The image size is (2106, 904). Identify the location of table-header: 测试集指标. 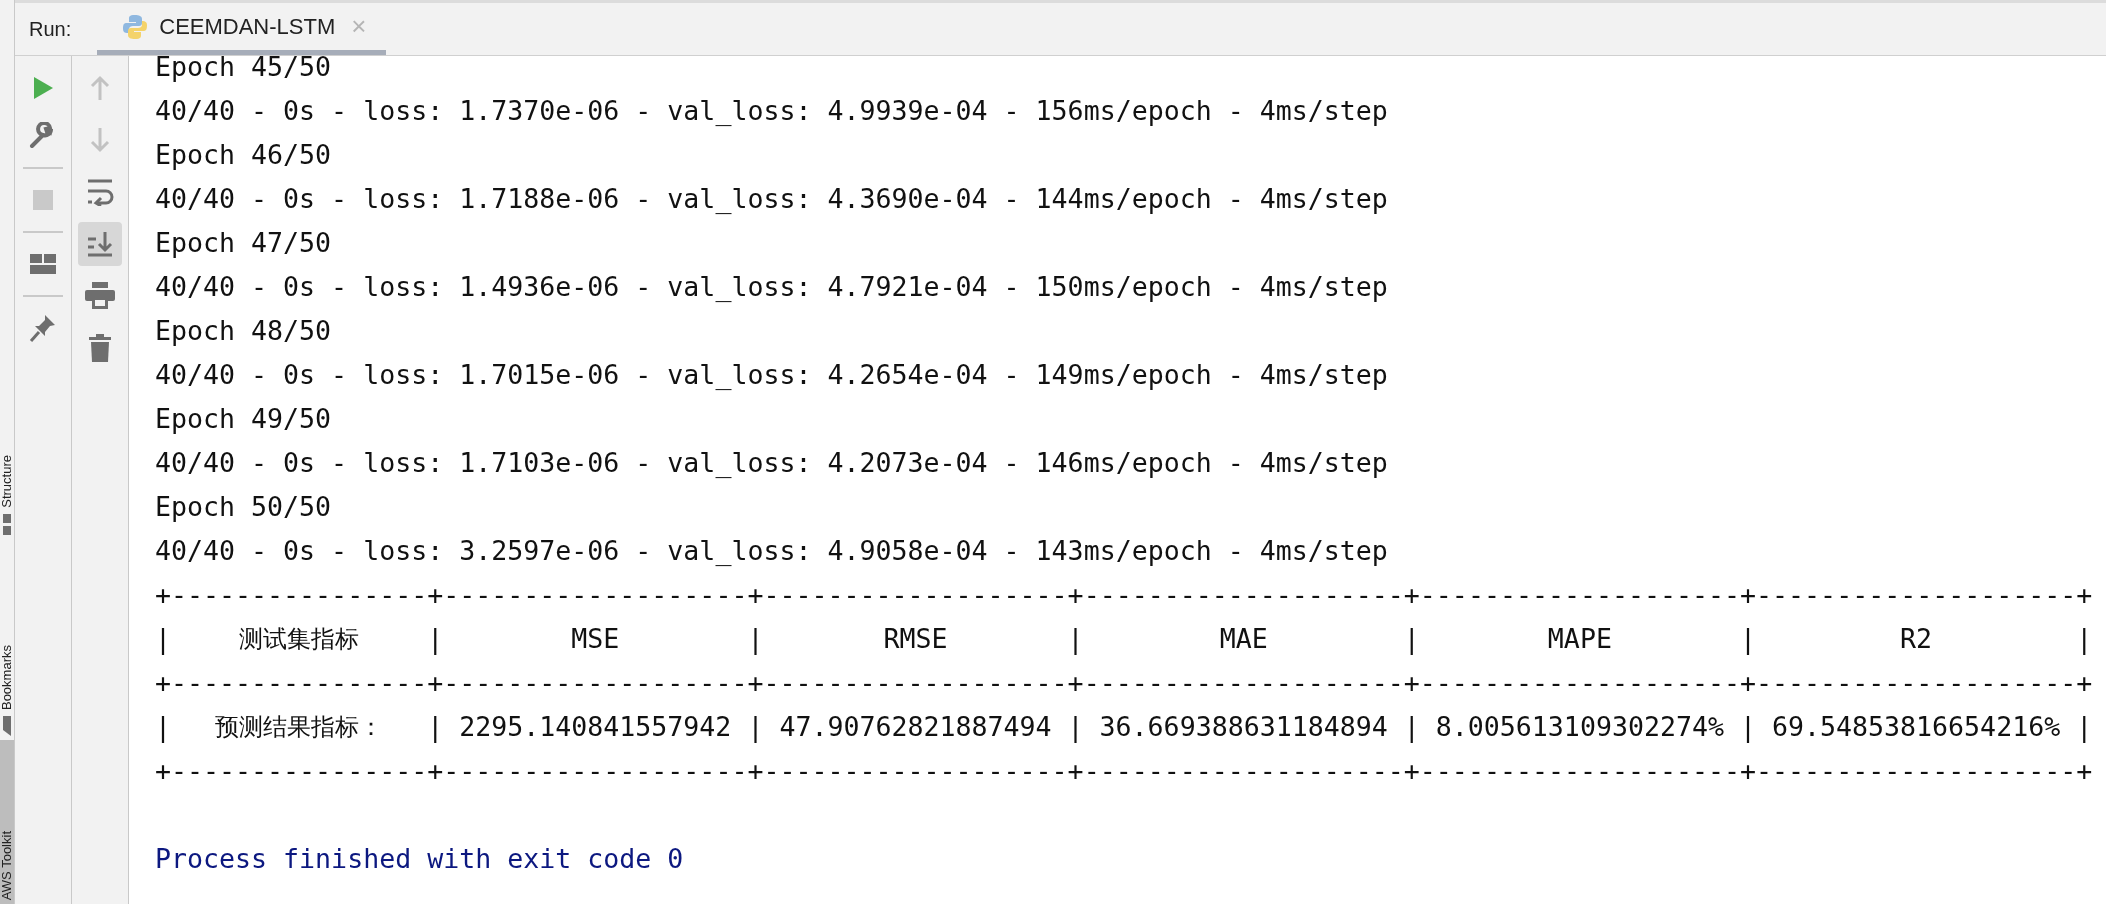
(299, 639).